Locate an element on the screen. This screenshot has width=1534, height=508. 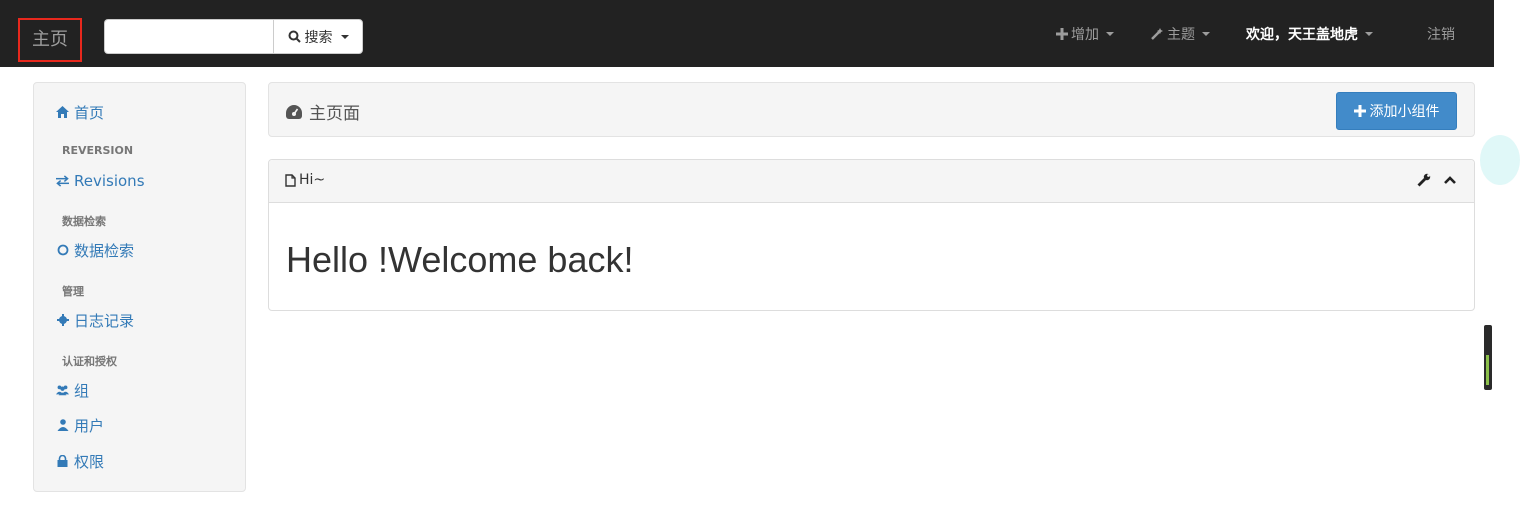
wrench-icon is located at coordinates (1424, 180).